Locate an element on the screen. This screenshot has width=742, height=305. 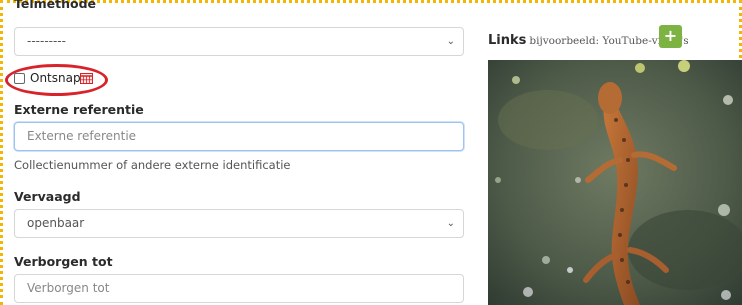
hidden-until-label: Verborgen tot is located at coordinates (63, 261).